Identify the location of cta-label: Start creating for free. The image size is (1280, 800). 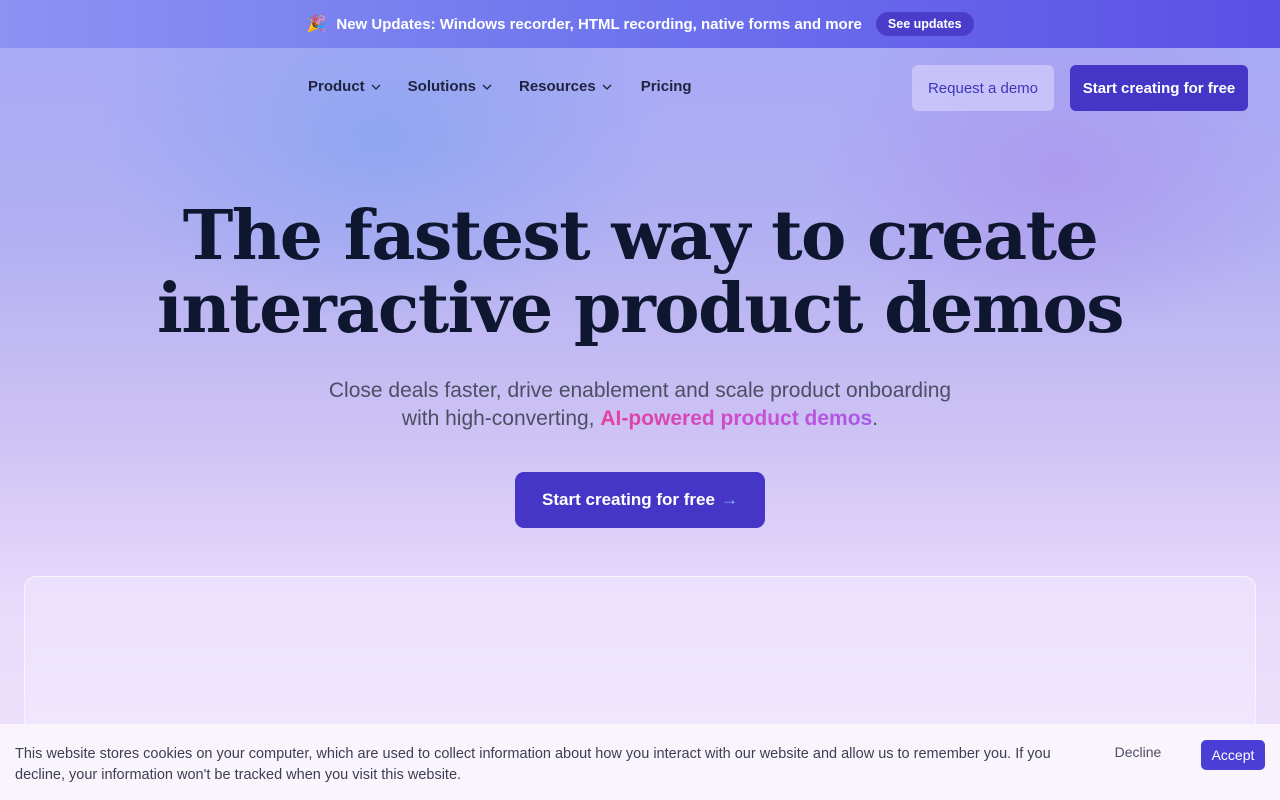
(628, 499).